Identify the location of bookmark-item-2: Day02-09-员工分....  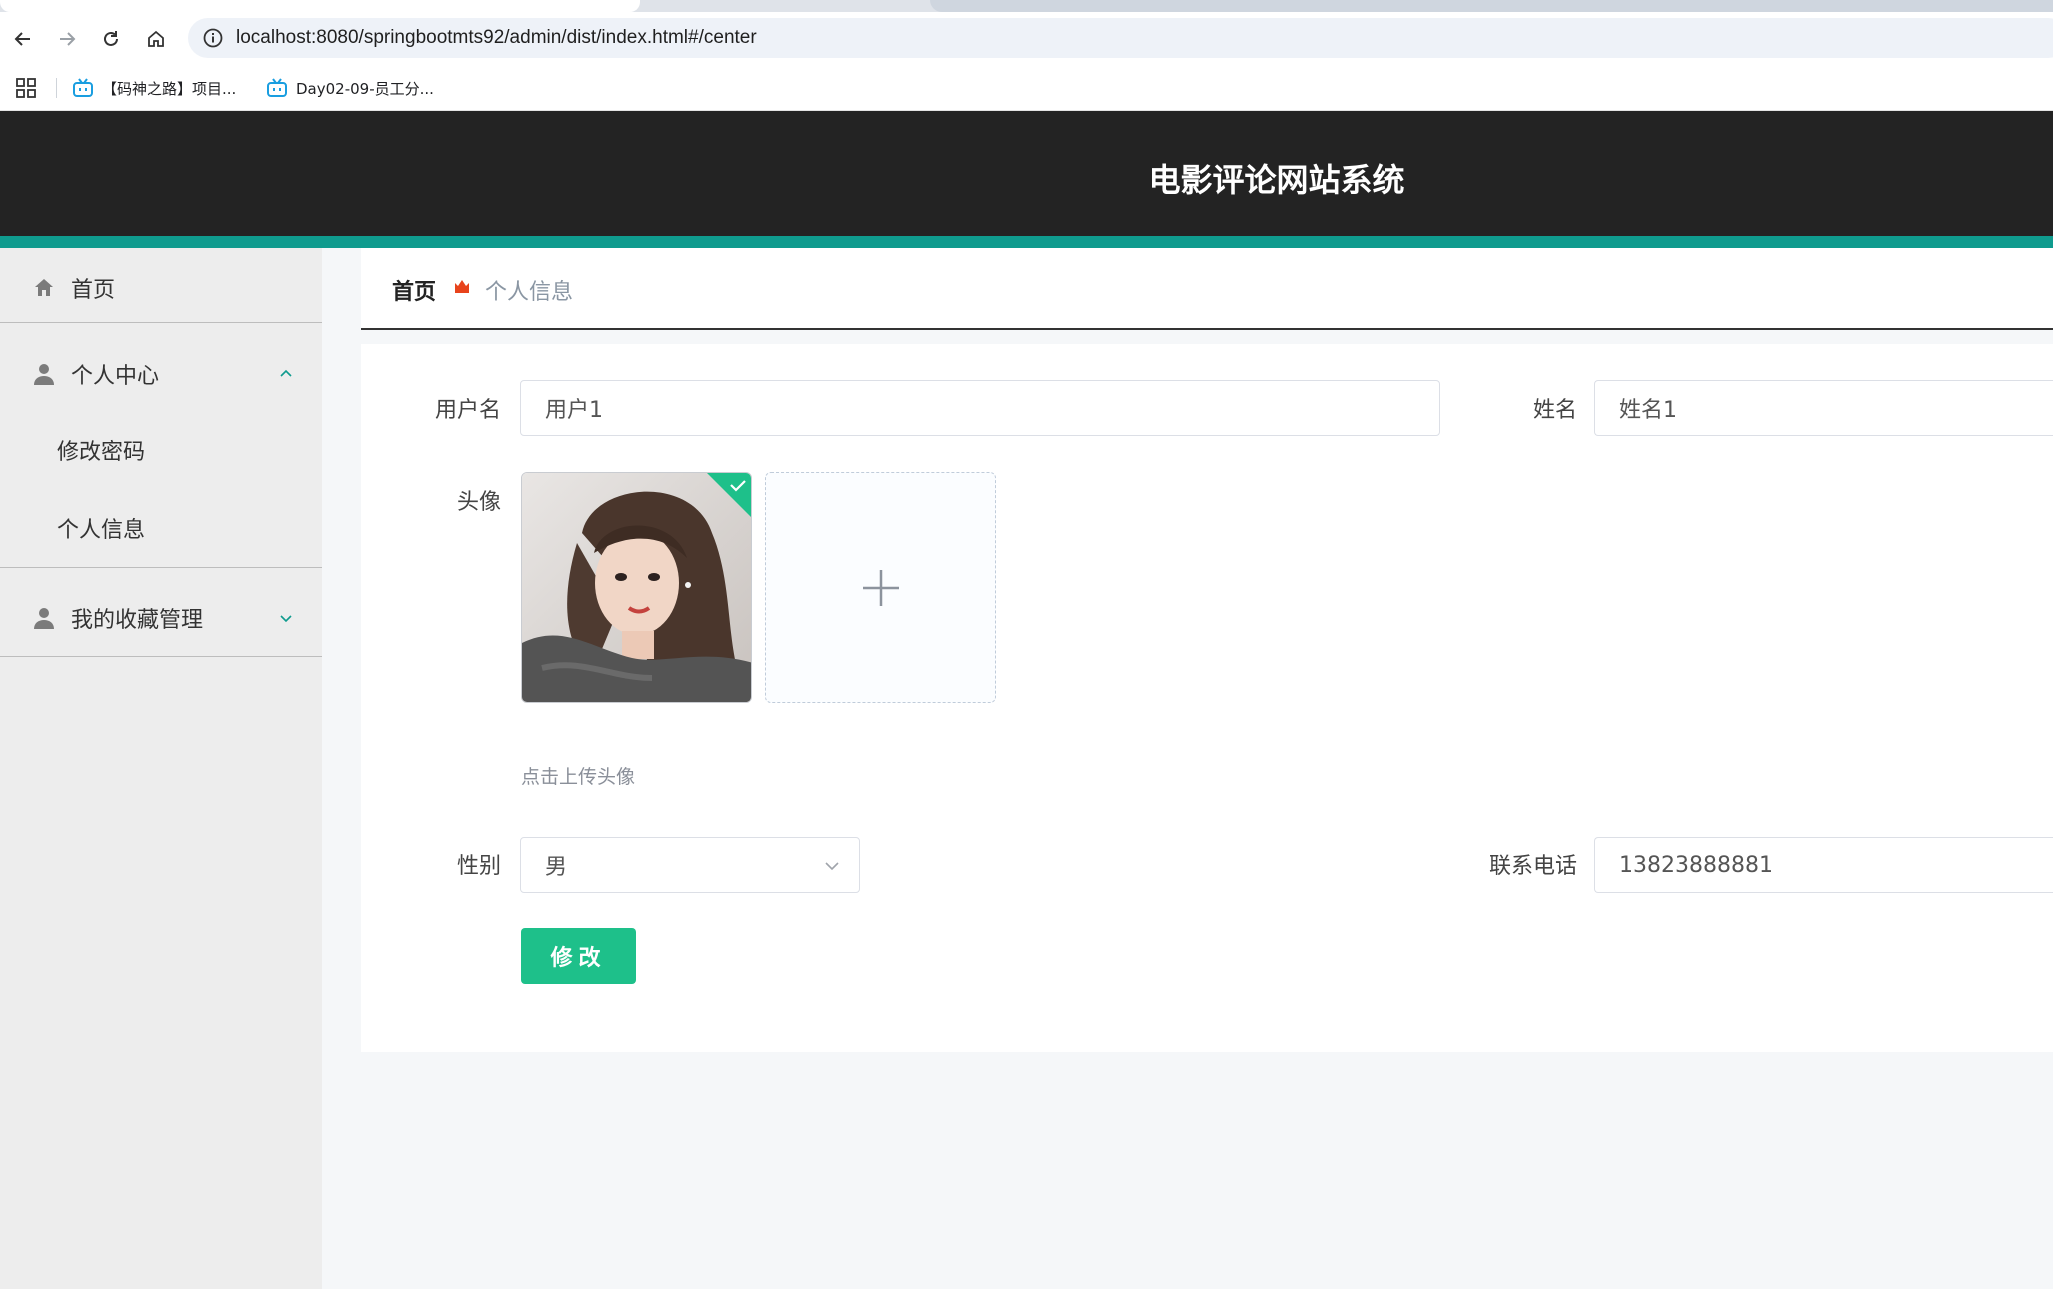
(350, 88).